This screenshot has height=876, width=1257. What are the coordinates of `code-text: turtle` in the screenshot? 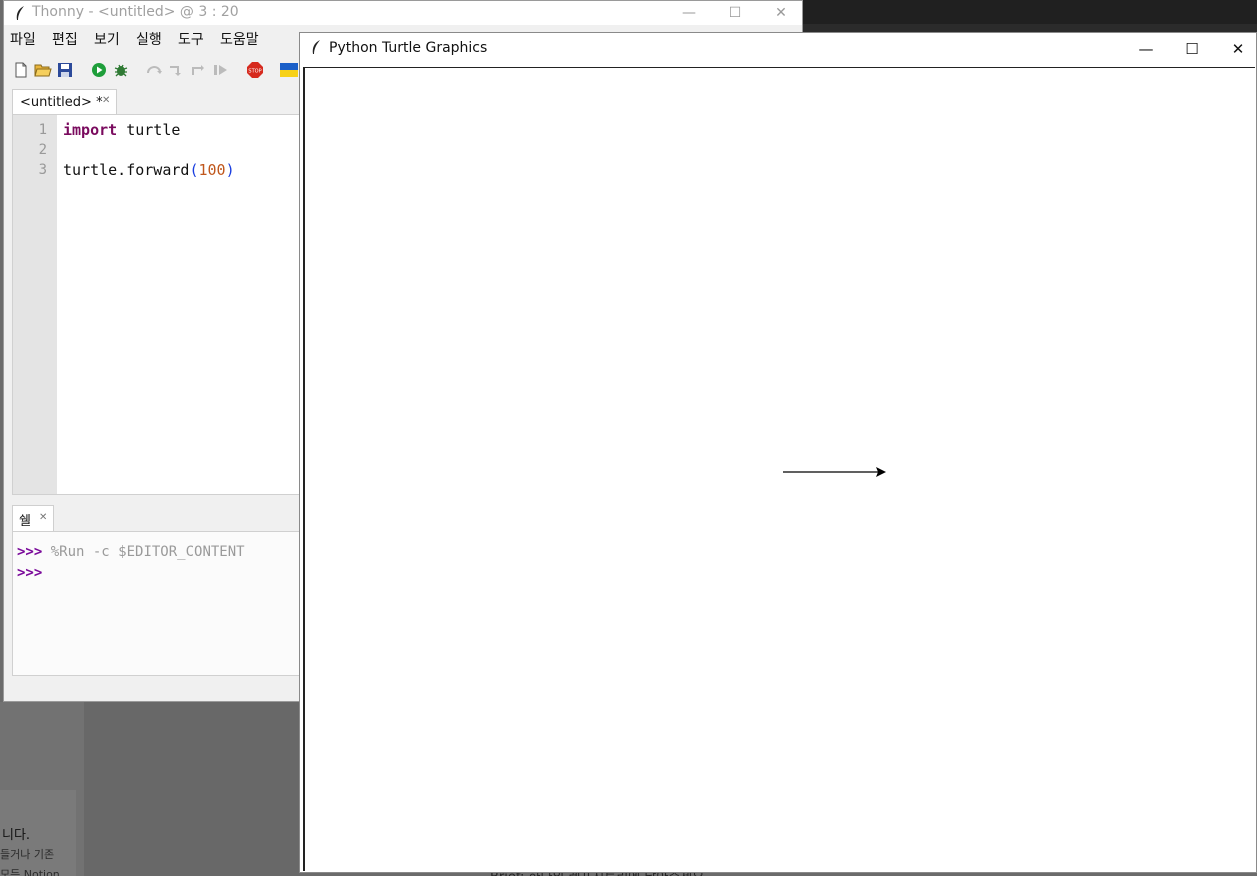 It's located at (149, 130).